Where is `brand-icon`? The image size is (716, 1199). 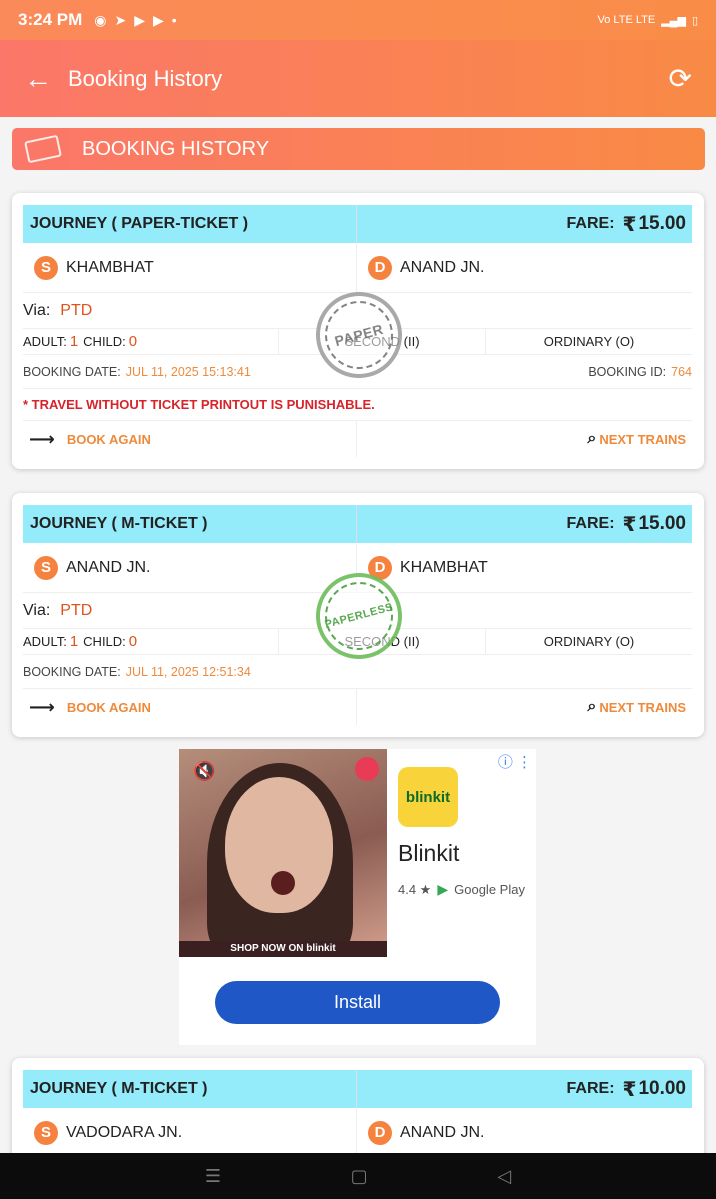
brand-icon is located at coordinates (367, 769).